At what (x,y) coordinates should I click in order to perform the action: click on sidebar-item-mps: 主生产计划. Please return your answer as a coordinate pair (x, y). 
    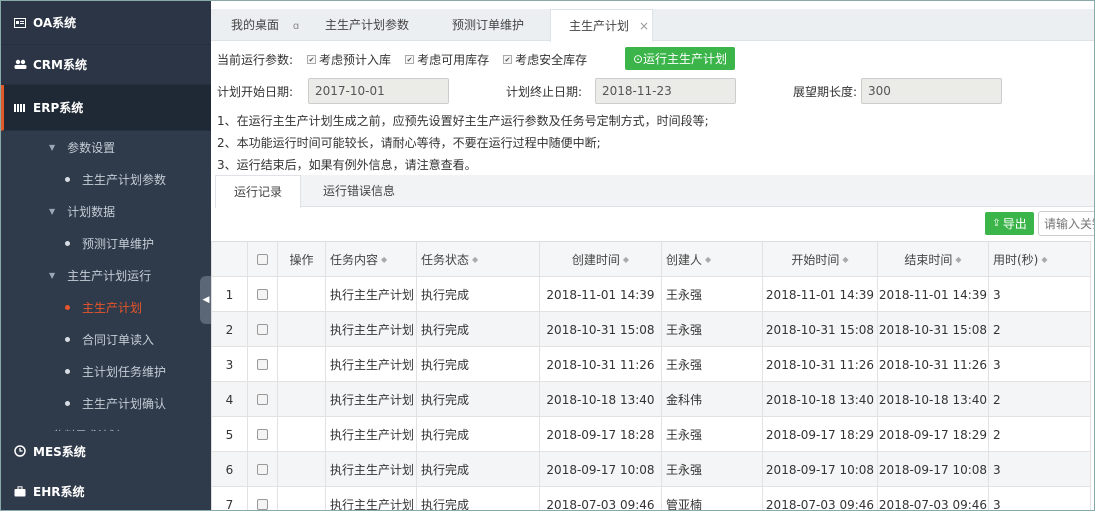
    Looking at the image, I should click on (106, 307).